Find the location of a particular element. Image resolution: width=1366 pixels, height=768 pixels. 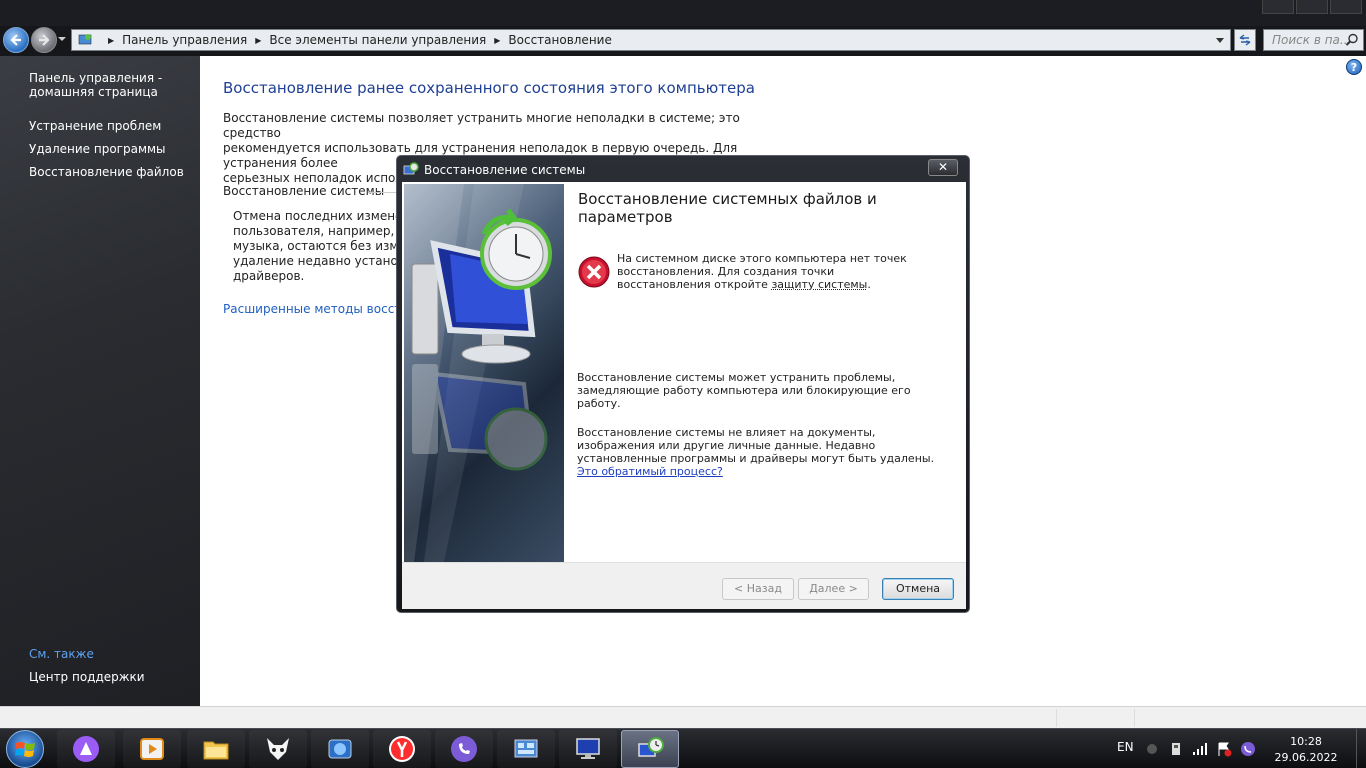

arrow-right-icon is located at coordinates (44, 40).